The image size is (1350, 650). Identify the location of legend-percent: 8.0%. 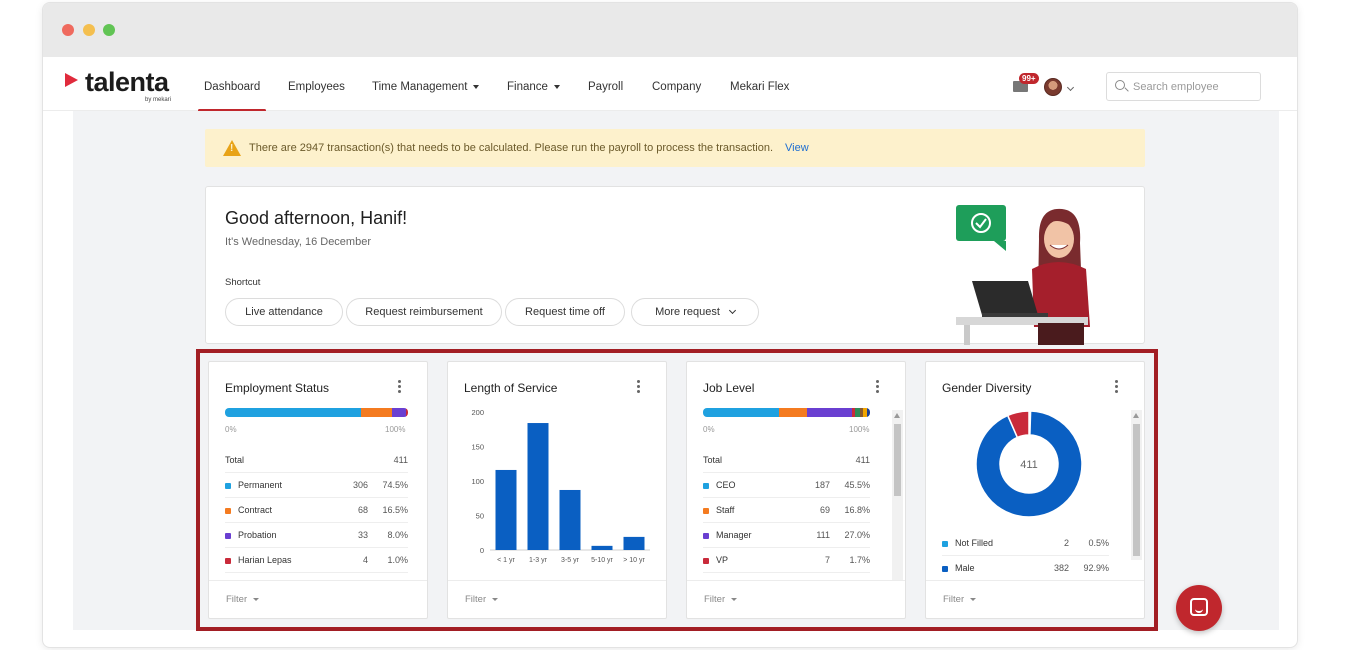
(397, 535).